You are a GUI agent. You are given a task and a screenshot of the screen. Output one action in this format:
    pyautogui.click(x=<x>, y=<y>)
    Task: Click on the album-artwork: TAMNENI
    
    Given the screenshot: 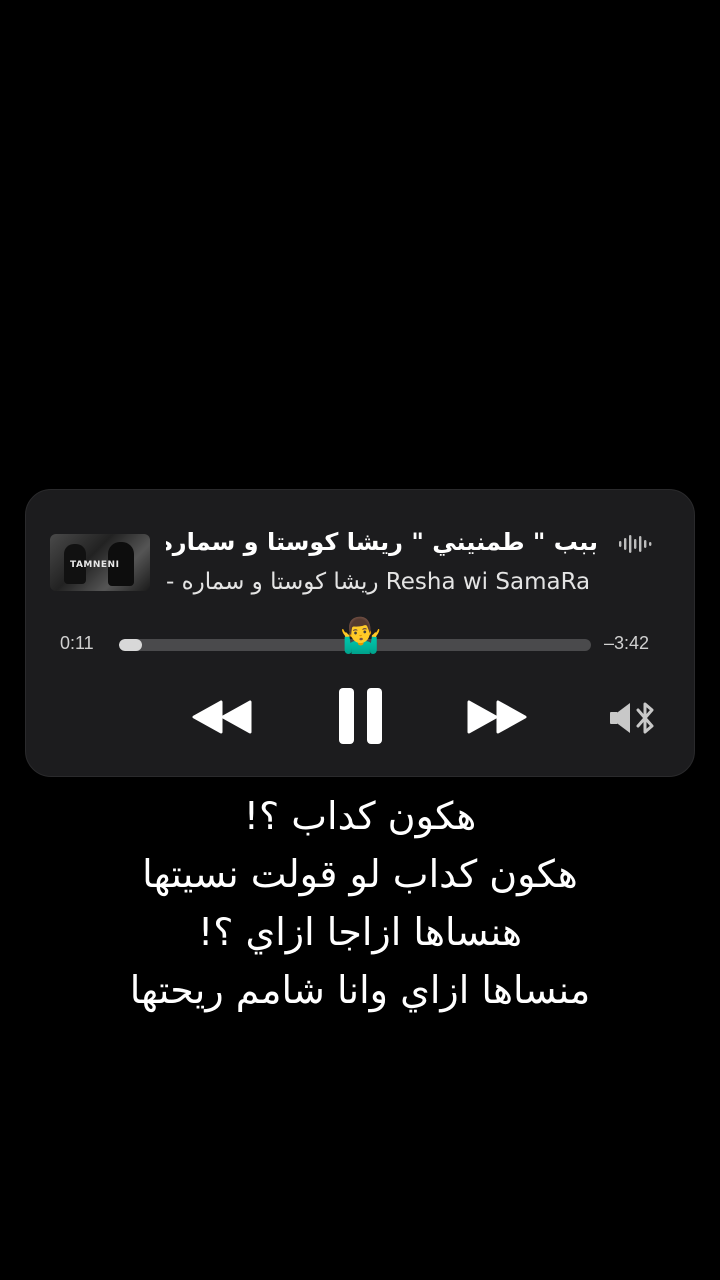 What is the action you would take?
    pyautogui.click(x=100, y=562)
    